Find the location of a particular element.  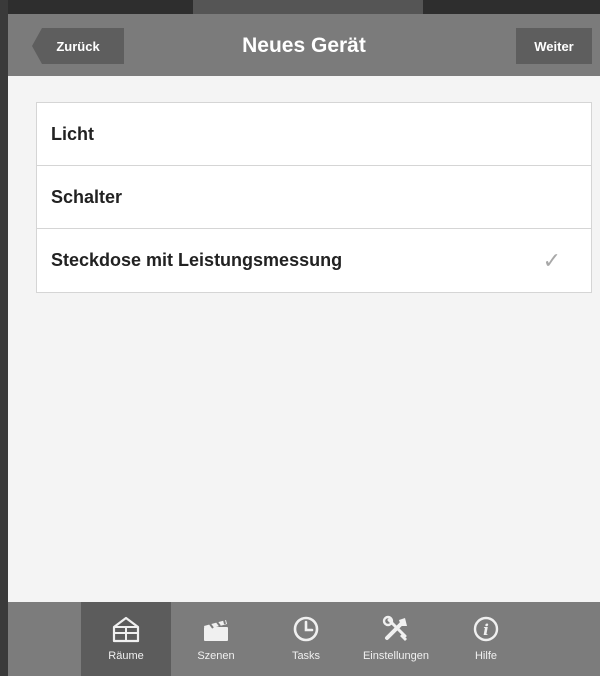

tab-tasks: Tasks is located at coordinates (306, 639).